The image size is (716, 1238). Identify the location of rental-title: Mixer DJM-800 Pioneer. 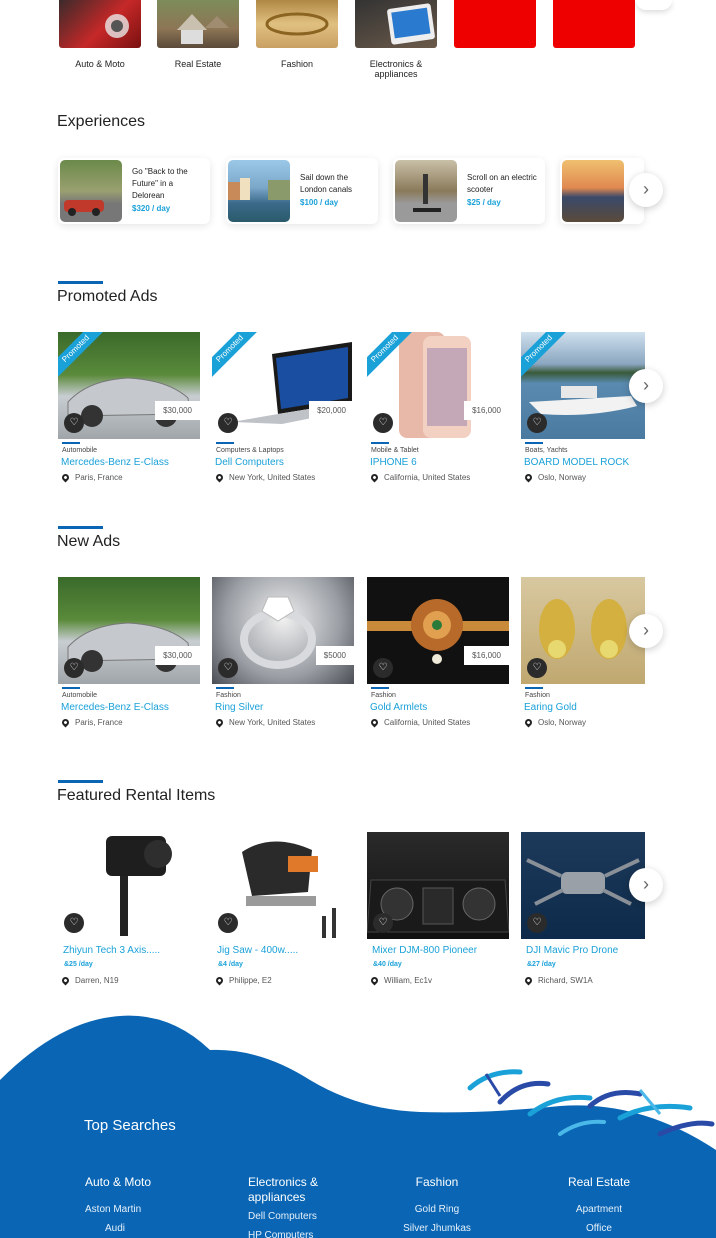
(440, 950).